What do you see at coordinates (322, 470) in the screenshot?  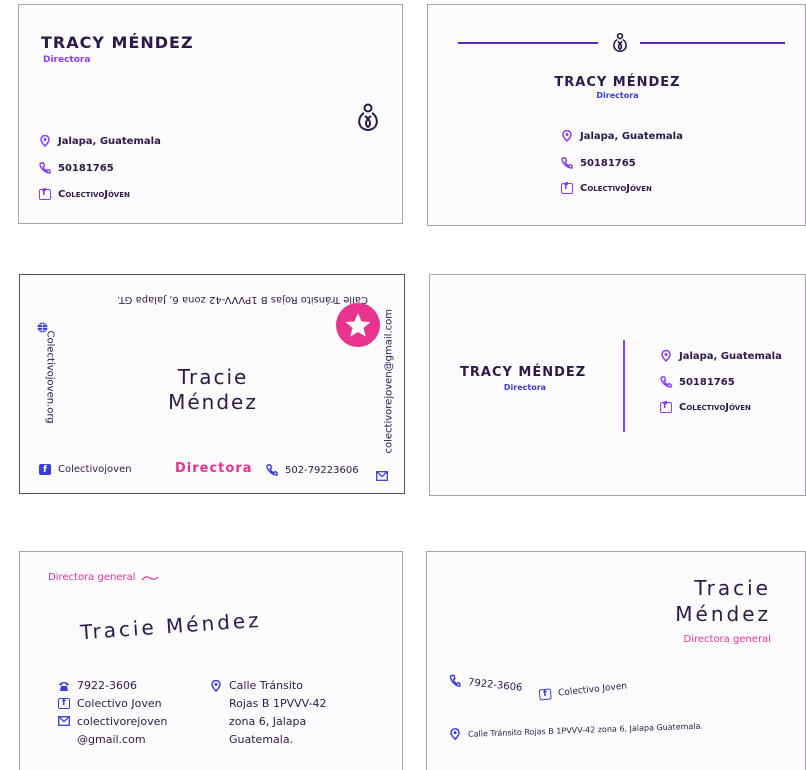 I see `phone-text: 502-79223606` at bounding box center [322, 470].